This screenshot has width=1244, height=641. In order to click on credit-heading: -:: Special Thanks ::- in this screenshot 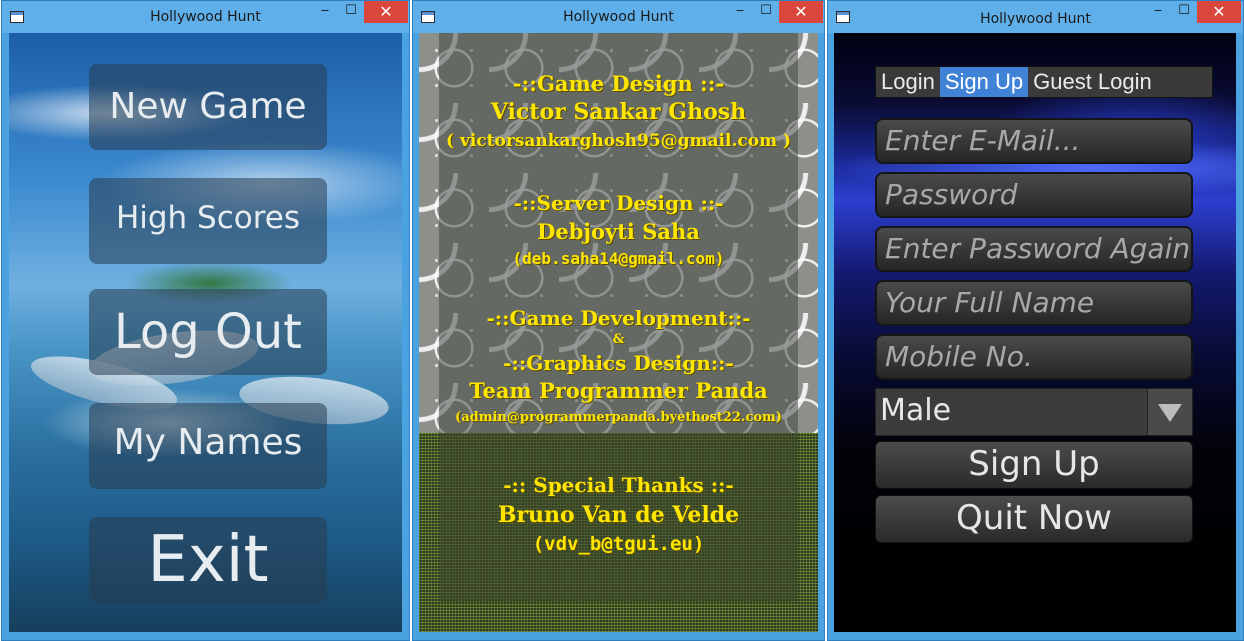, I will do `click(618, 485)`.